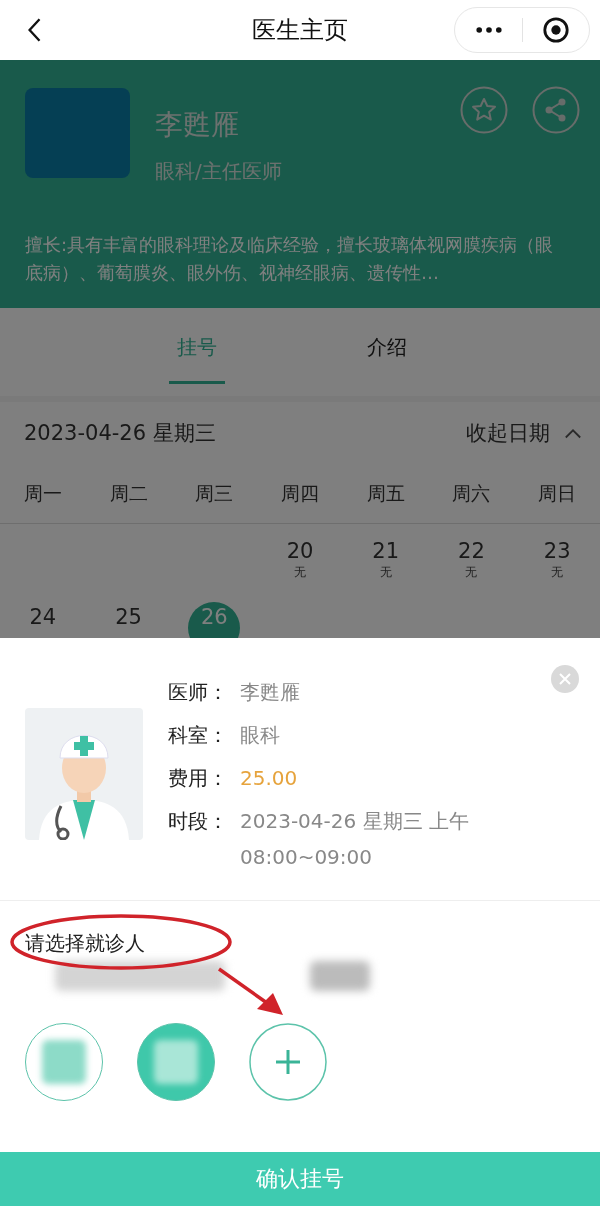 This screenshot has width=600, height=1206. What do you see at coordinates (198, 778) in the screenshot?
I see `field-label: 费用：` at bounding box center [198, 778].